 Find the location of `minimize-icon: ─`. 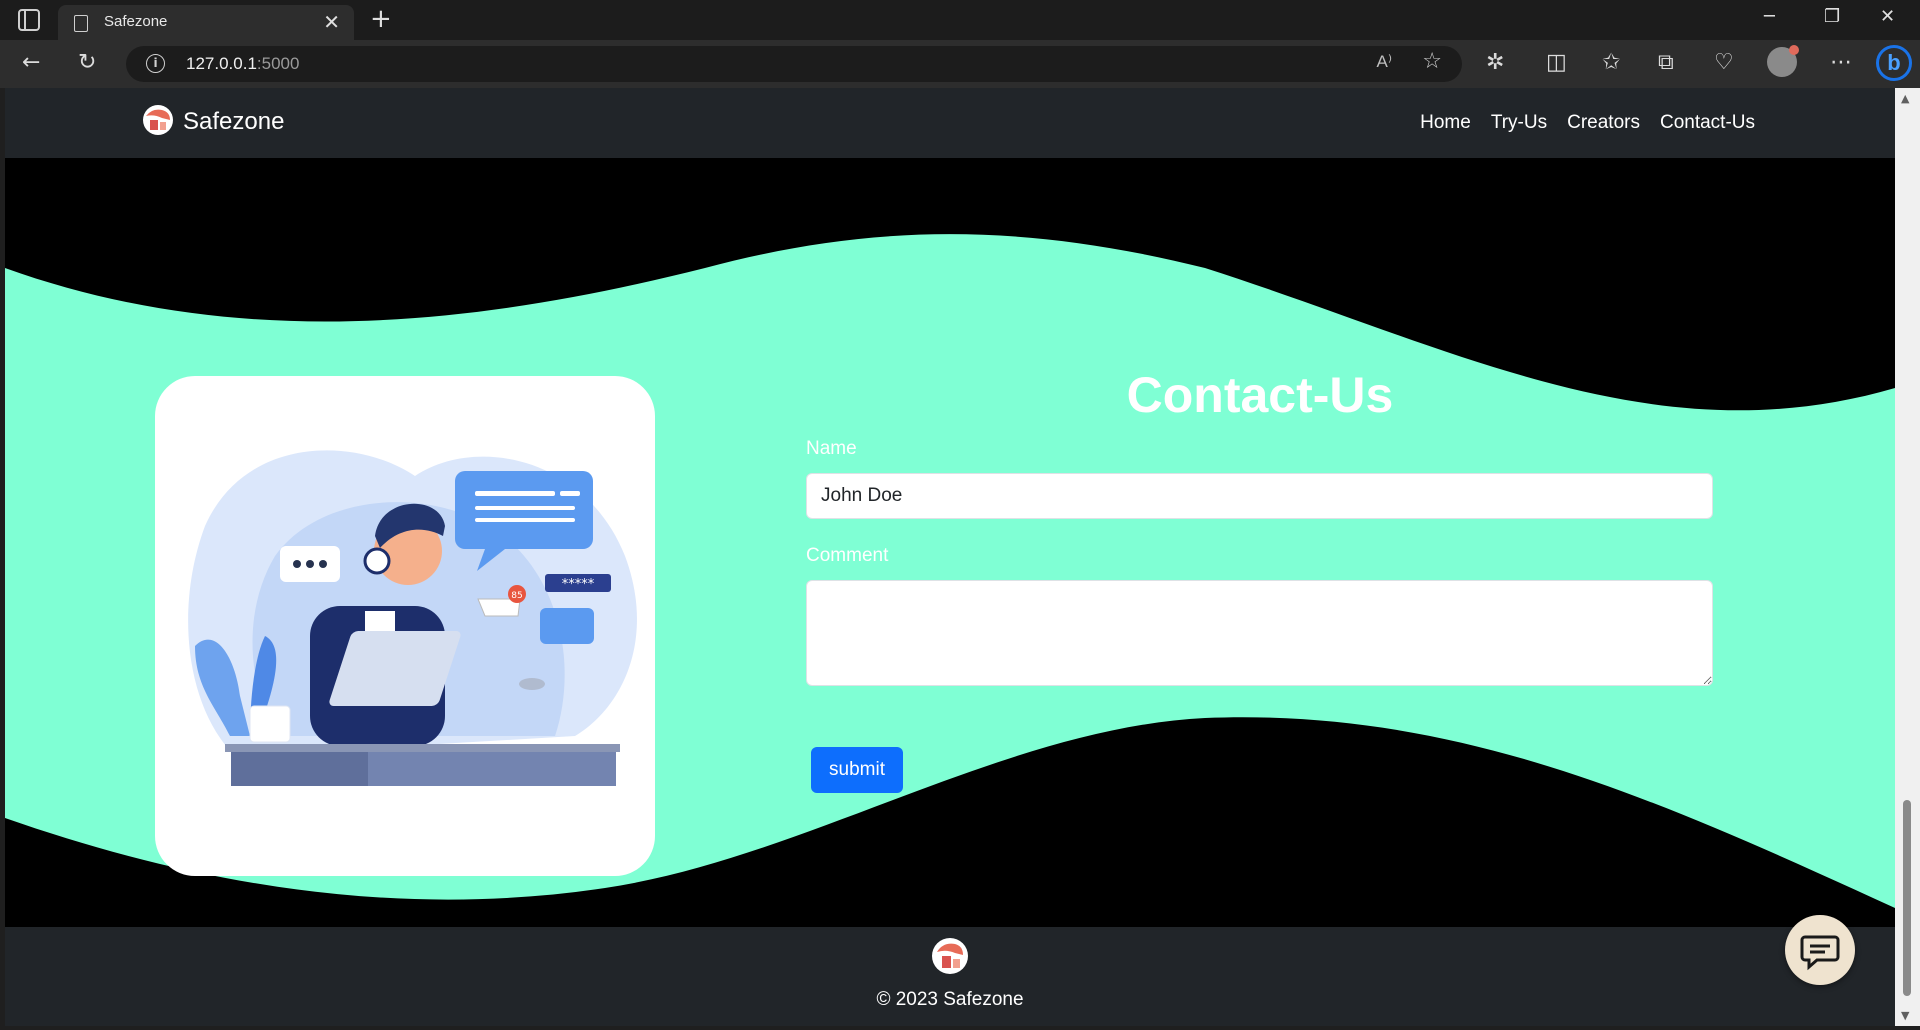

minimize-icon: ─ is located at coordinates (1769, 16).